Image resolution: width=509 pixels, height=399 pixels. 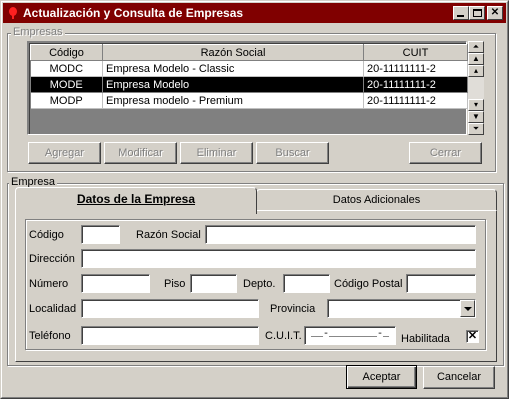 I want to click on habilitada-checkbox: ✕, so click(x=472, y=336).